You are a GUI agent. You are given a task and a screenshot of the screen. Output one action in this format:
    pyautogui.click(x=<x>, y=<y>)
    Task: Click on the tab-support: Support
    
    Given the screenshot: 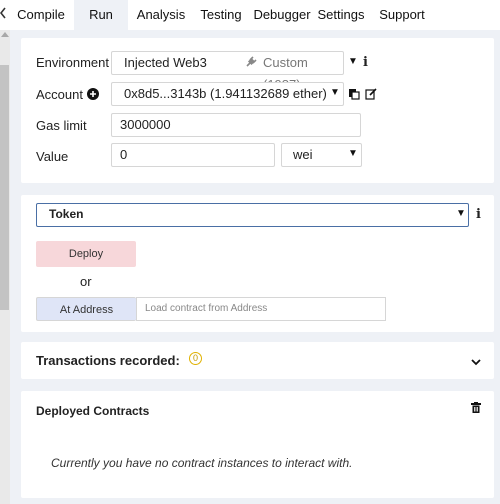 What is the action you would take?
    pyautogui.click(x=402, y=15)
    